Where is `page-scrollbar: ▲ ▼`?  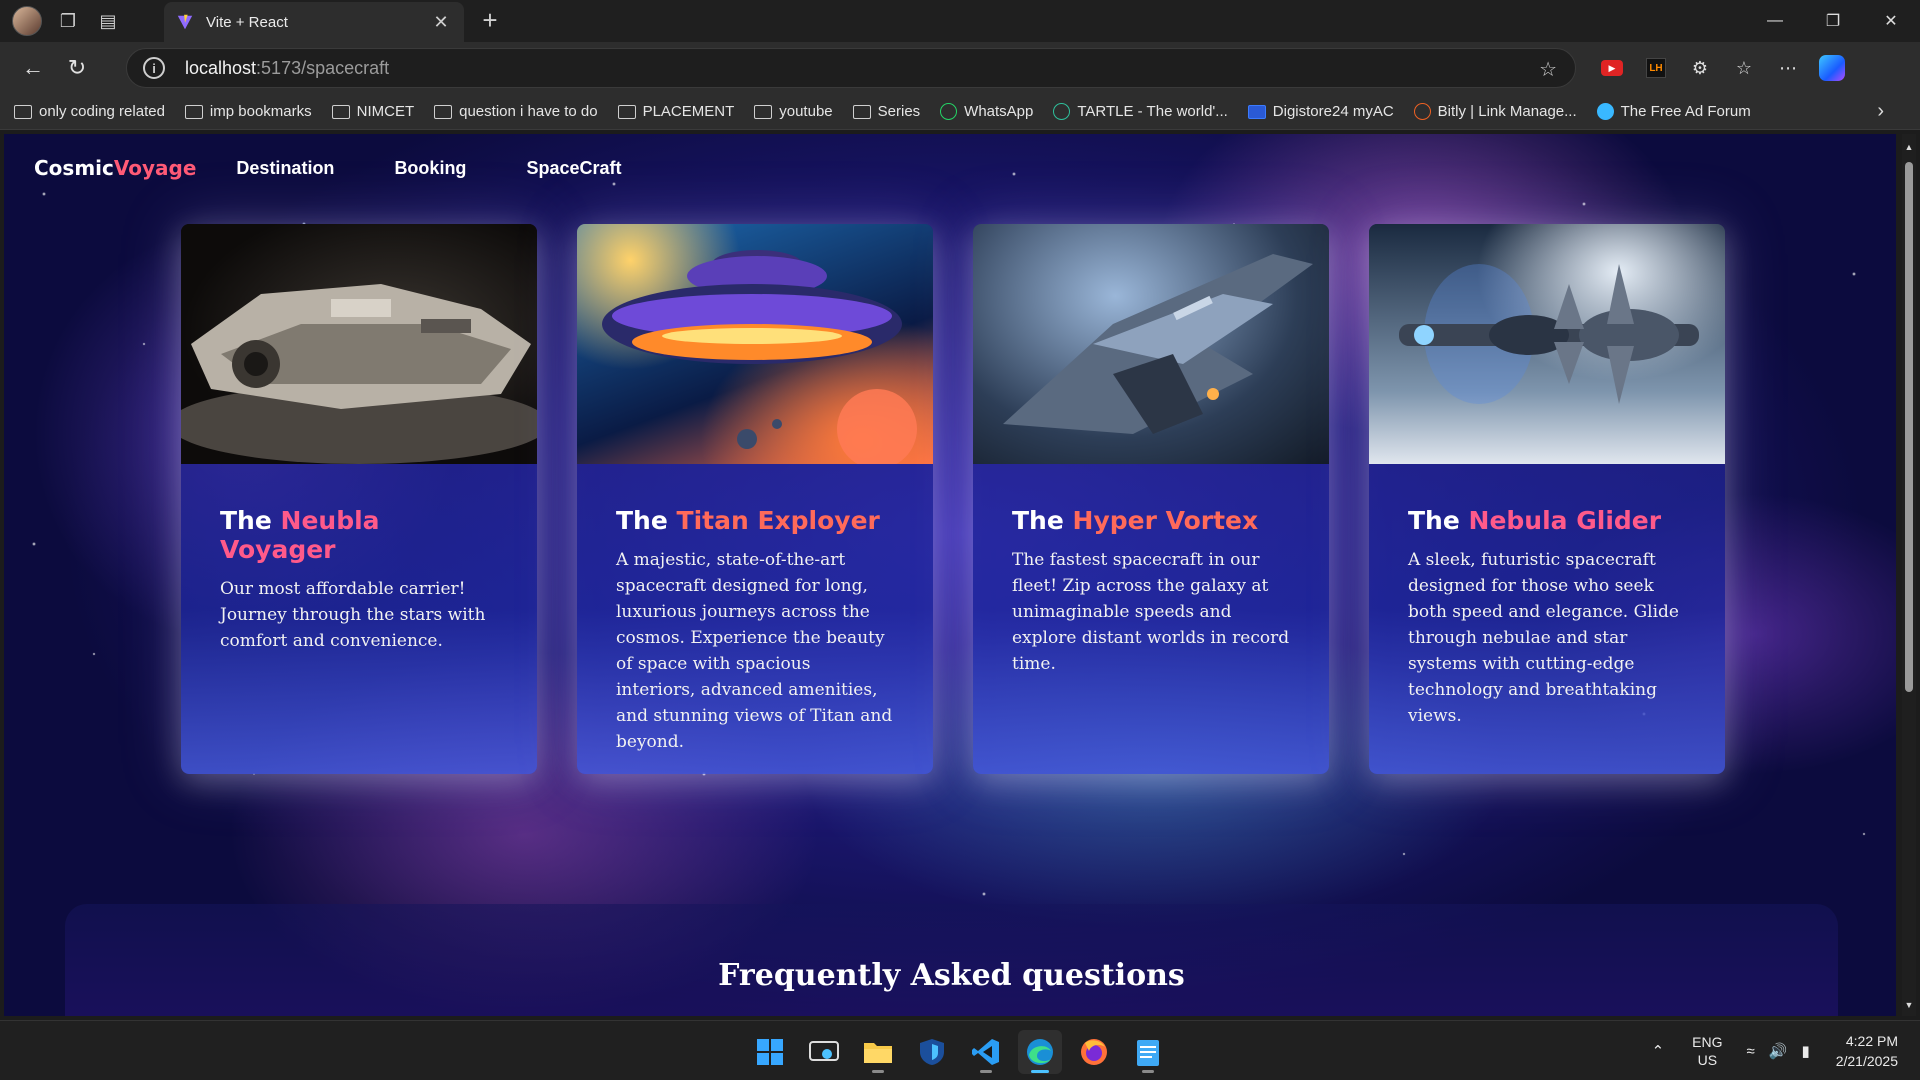
page-scrollbar: ▲ ▼ is located at coordinates (1909, 575).